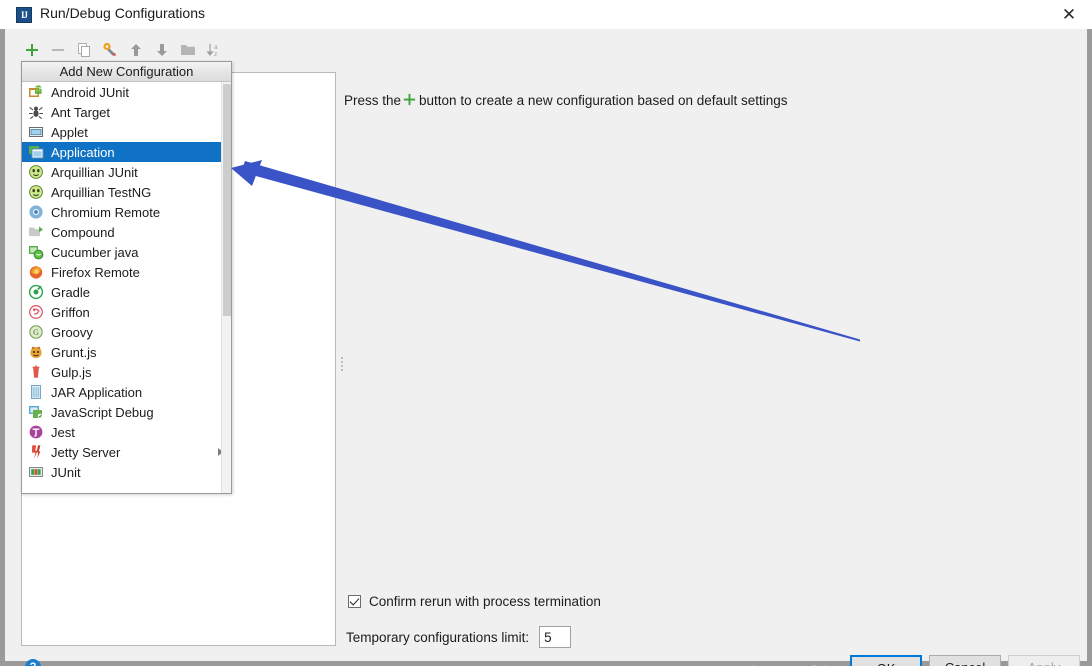  Describe the element at coordinates (72, 332) in the screenshot. I see `config-type-label: Groovy` at that location.